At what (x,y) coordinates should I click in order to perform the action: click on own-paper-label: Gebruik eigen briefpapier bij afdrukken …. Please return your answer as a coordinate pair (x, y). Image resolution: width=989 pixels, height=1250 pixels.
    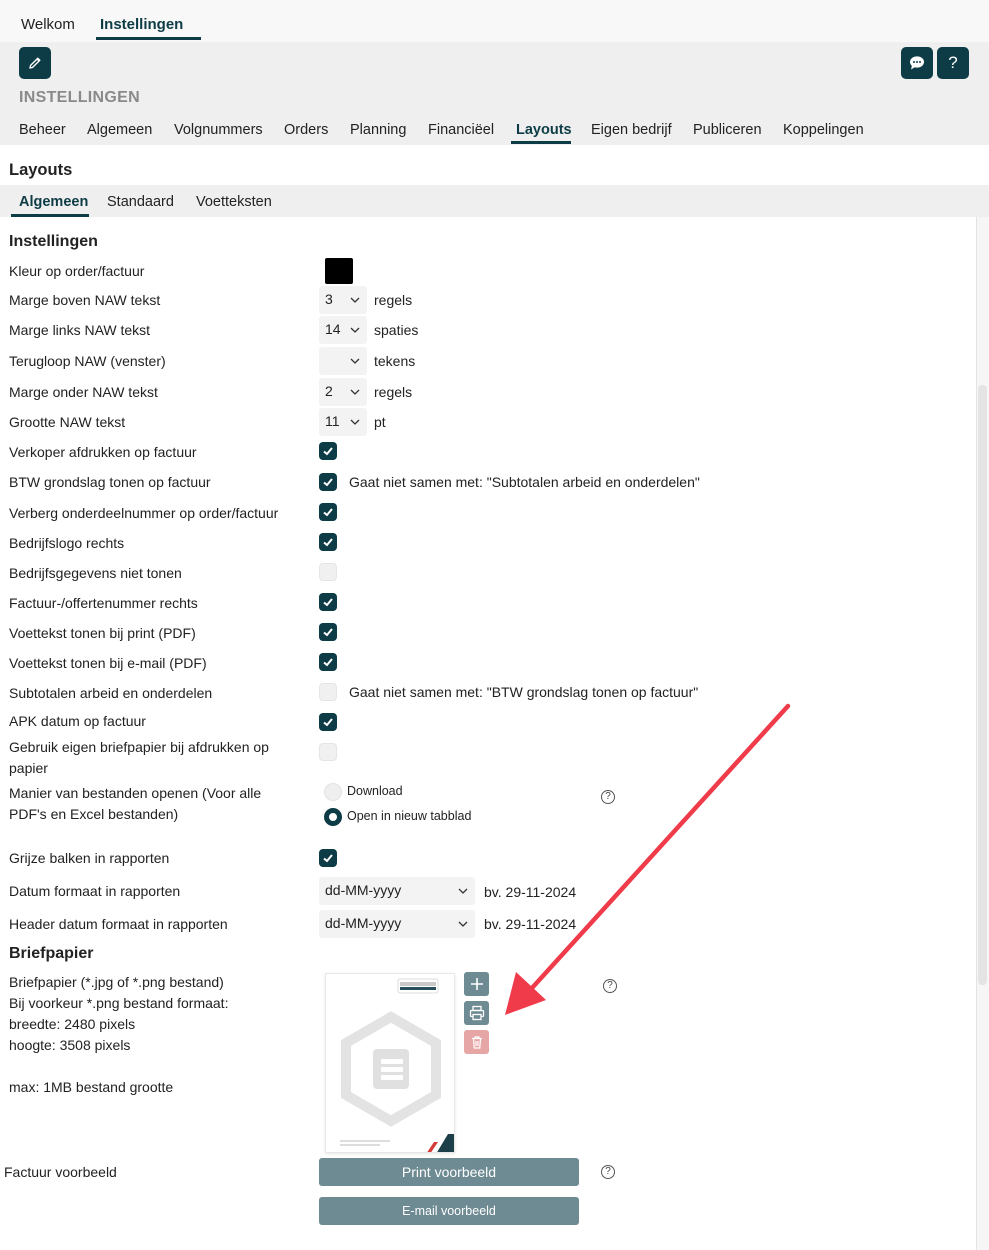
    Looking at the image, I should click on (139, 757).